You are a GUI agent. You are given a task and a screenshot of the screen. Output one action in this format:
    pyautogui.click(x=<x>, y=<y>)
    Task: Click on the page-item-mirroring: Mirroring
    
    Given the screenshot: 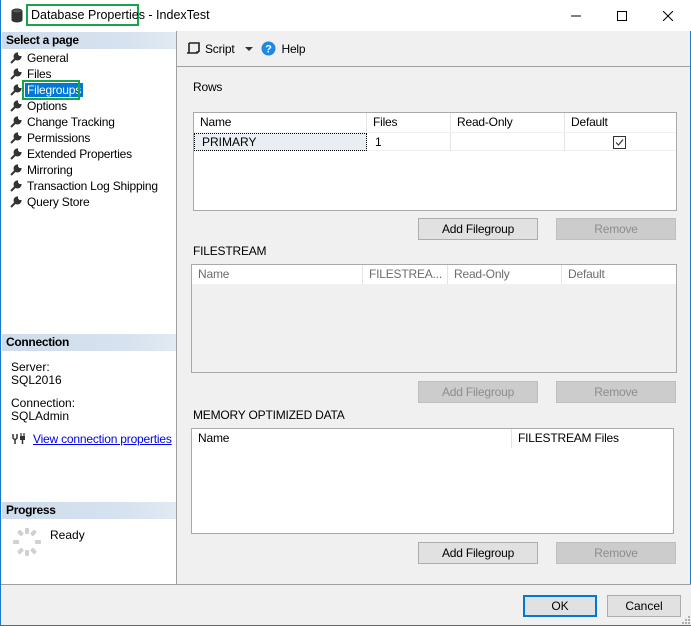 What is the action you would take?
    pyautogui.click(x=89, y=170)
    